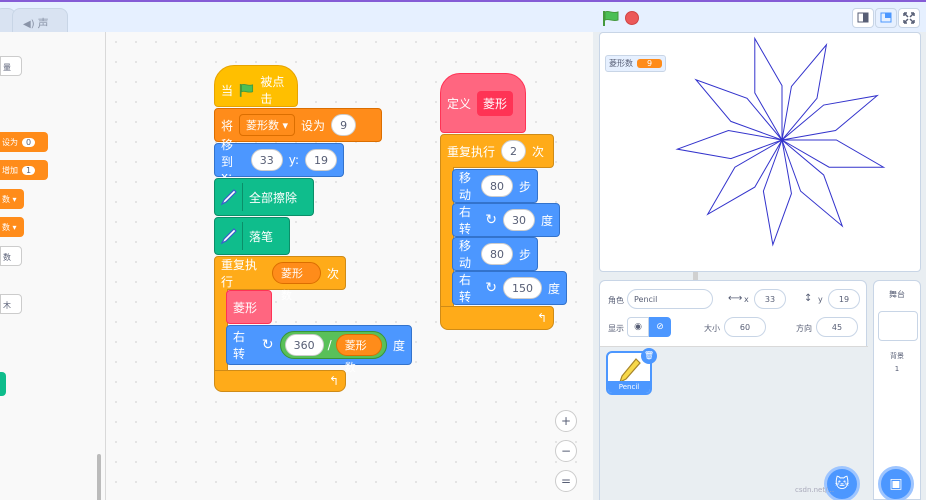  Describe the element at coordinates (99, 477) in the screenshot. I see `palette-scrollbar` at that location.